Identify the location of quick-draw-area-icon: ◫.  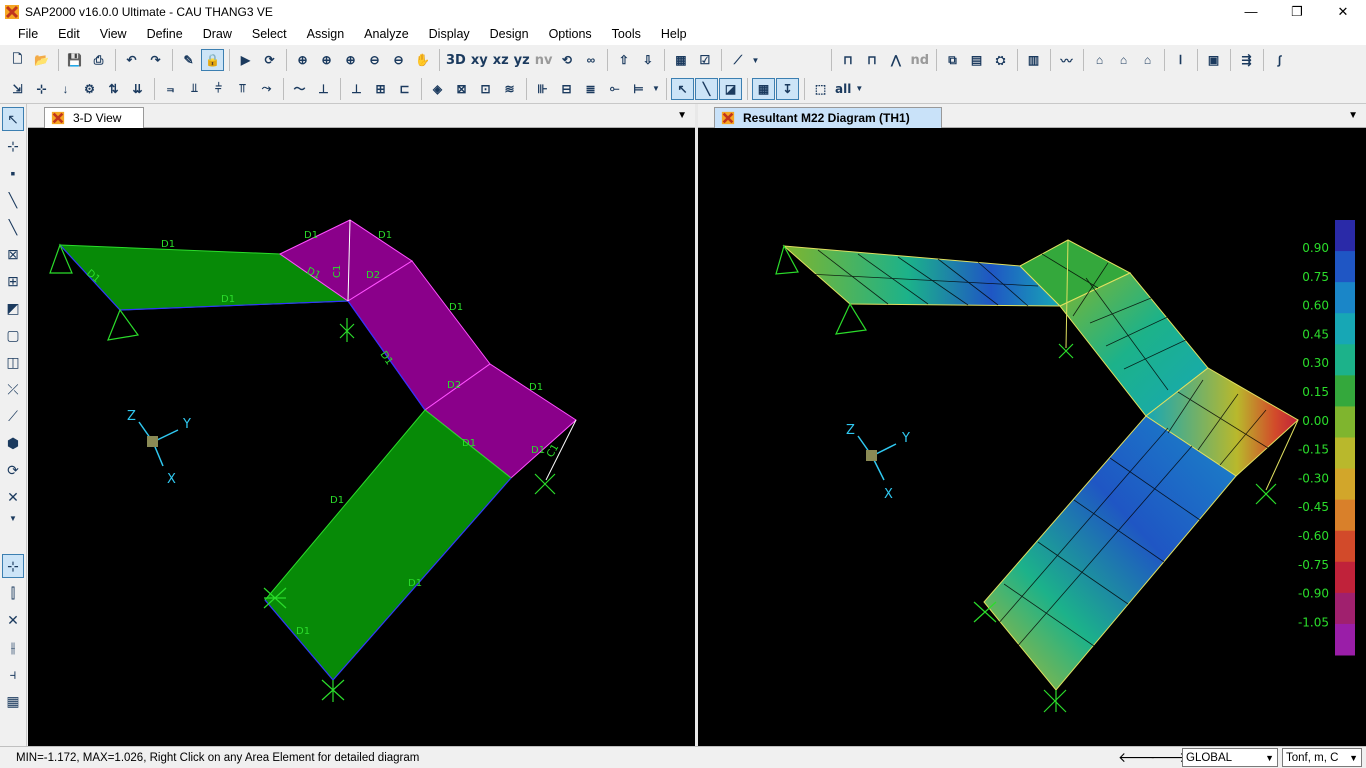
(13, 362).